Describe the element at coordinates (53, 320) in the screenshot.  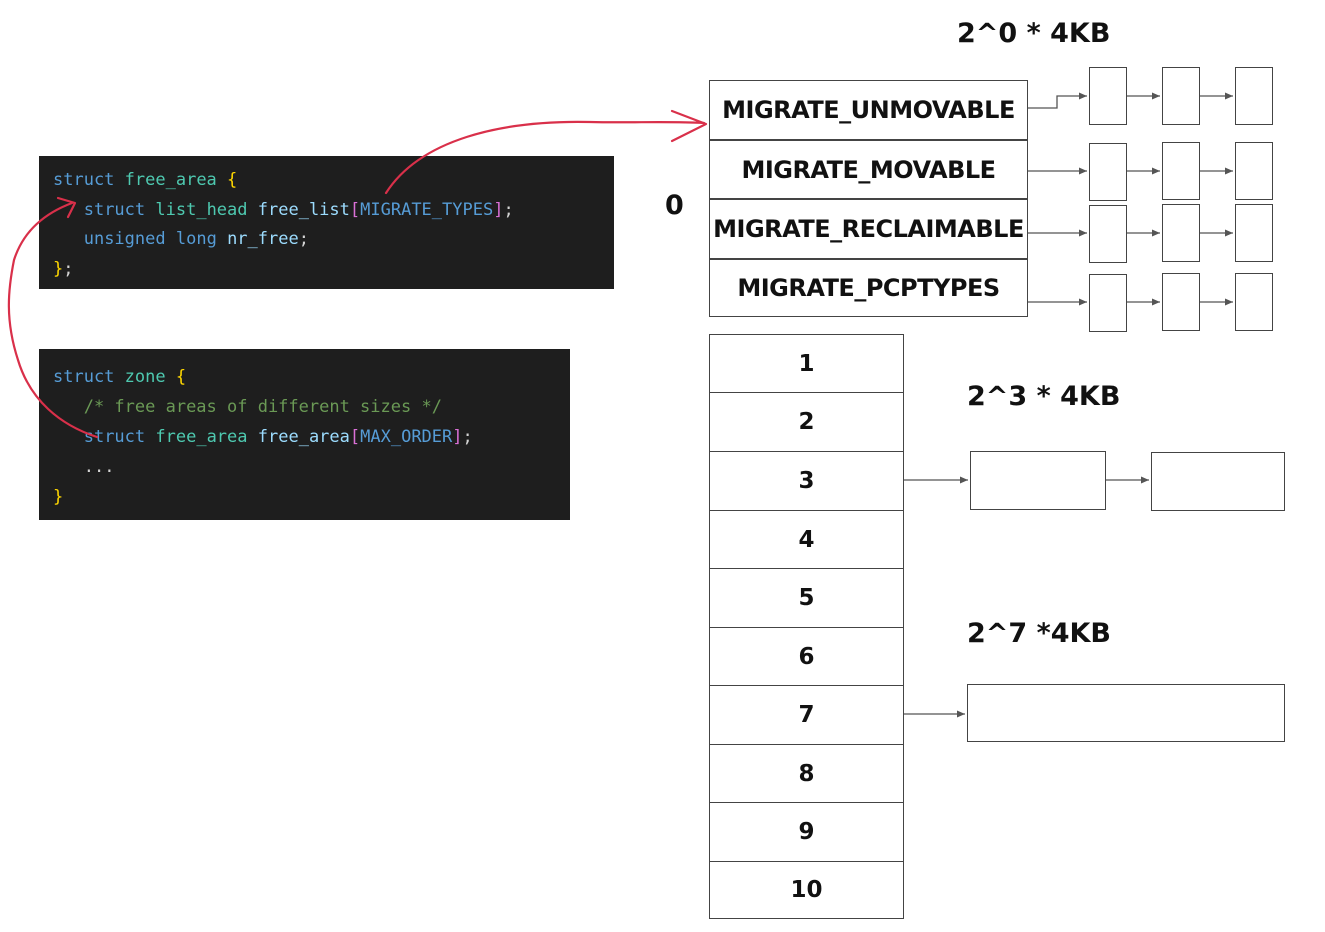
I see `annotation-arrow-zone-to-free-area` at that location.